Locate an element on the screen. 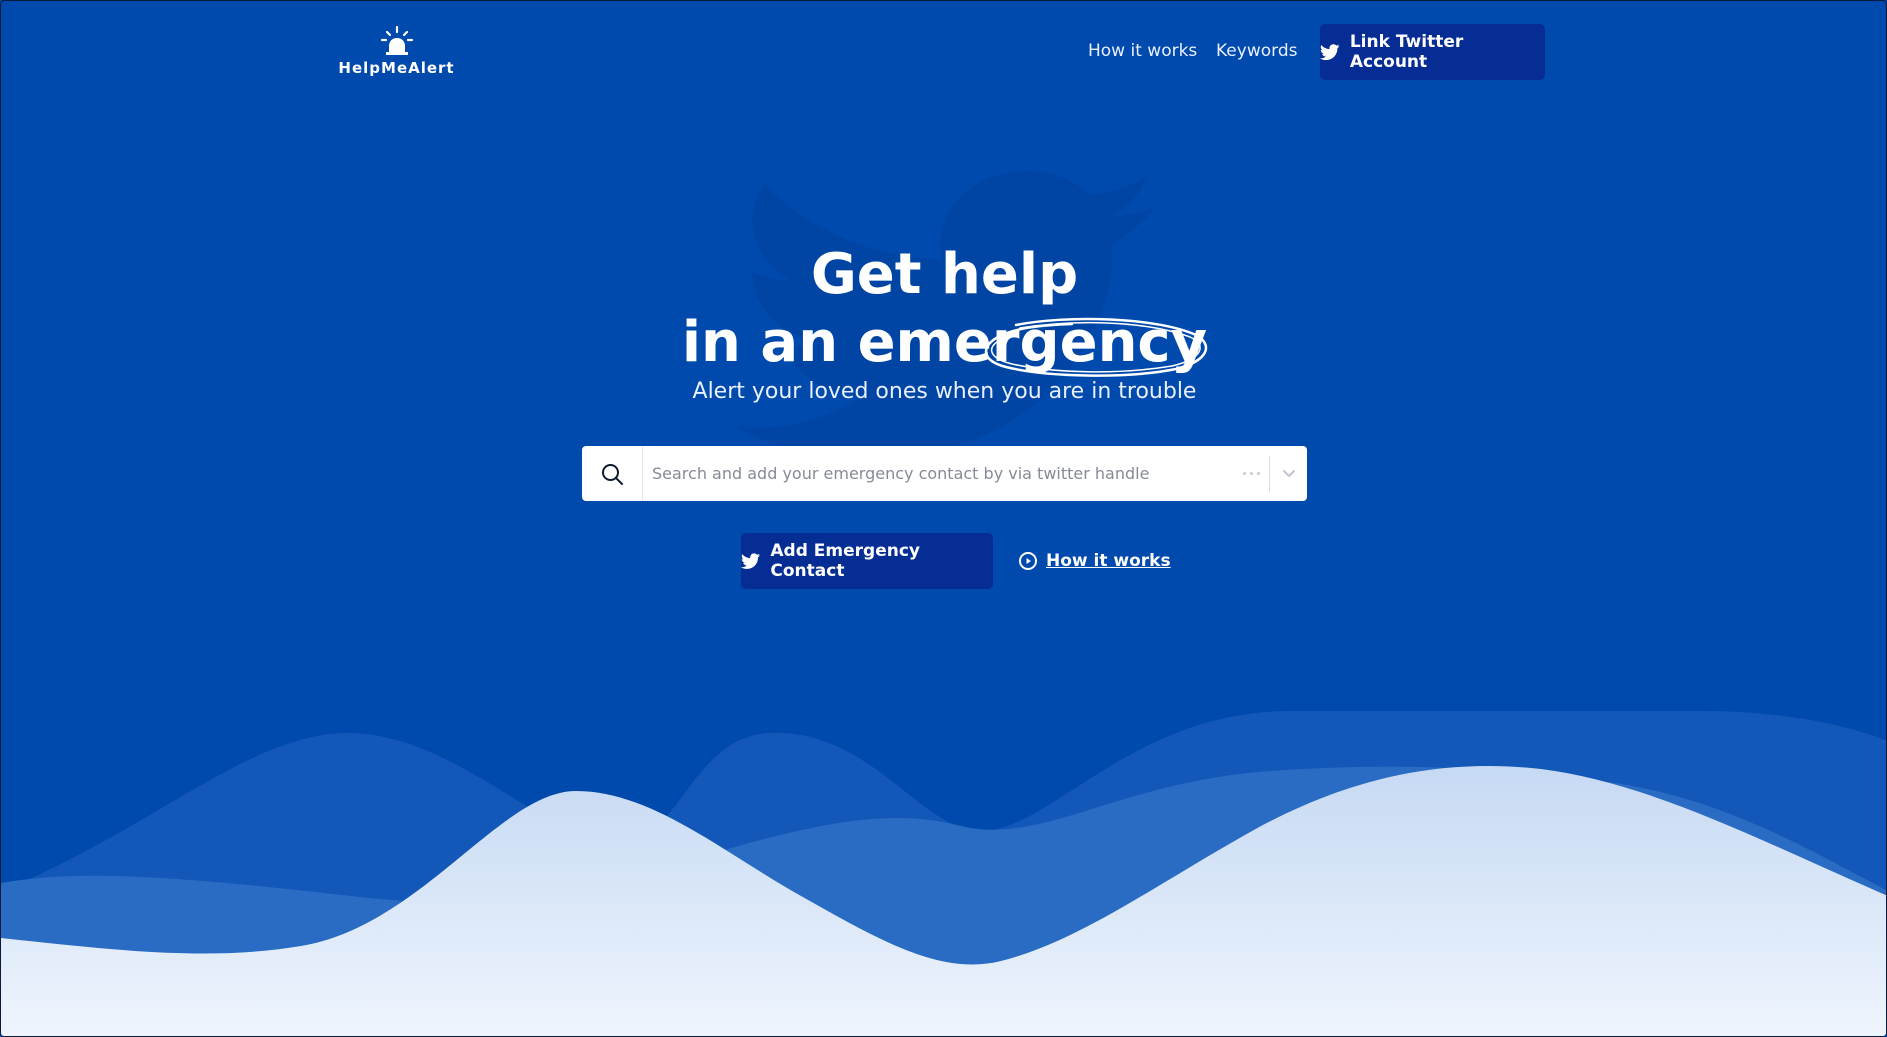 The image size is (1887, 1037). search-button is located at coordinates (612, 473).